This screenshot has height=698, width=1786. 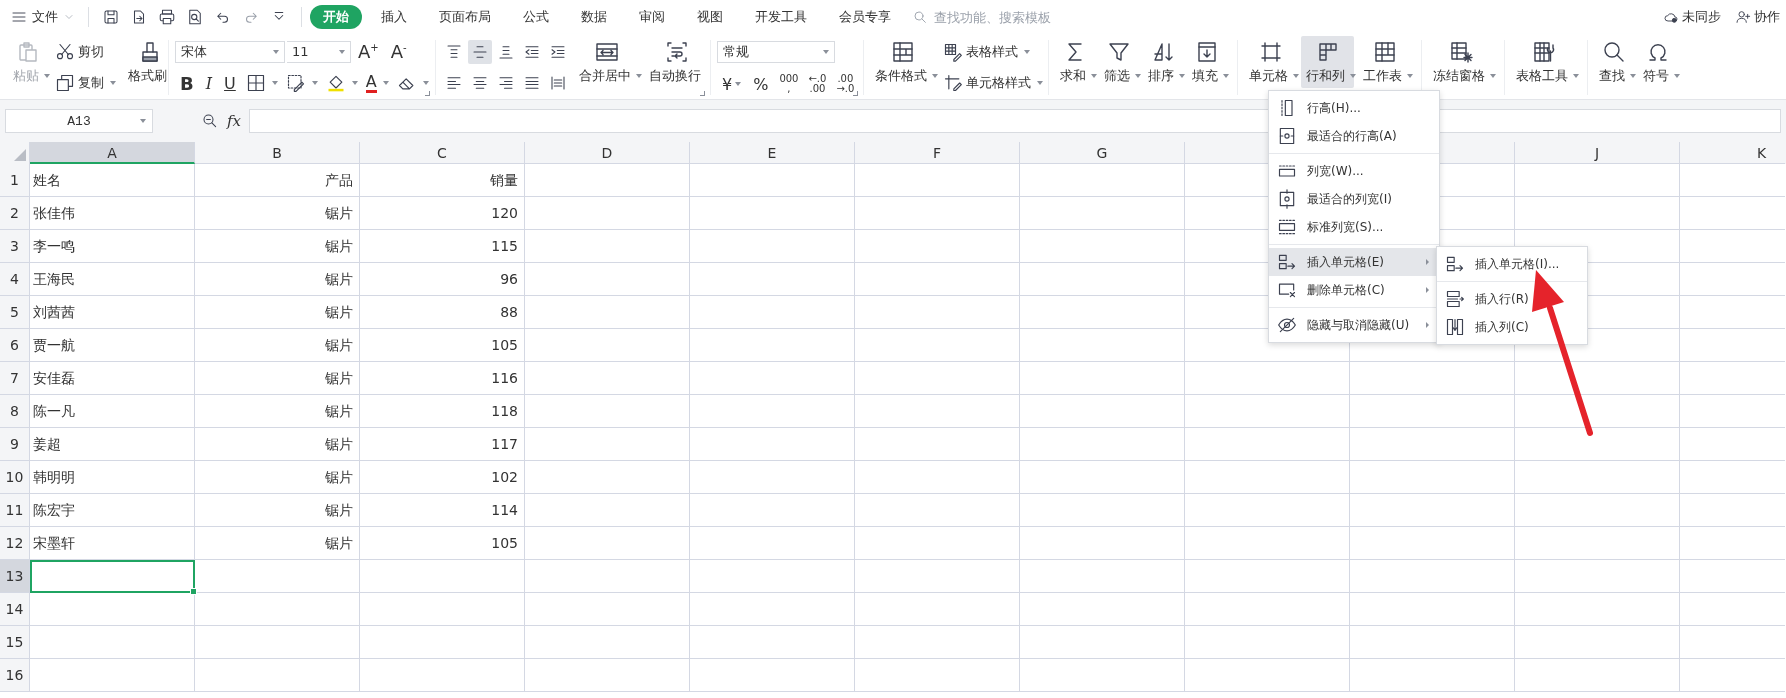 What do you see at coordinates (1692, 17) in the screenshot?
I see `sync-status-button: 未同步` at bounding box center [1692, 17].